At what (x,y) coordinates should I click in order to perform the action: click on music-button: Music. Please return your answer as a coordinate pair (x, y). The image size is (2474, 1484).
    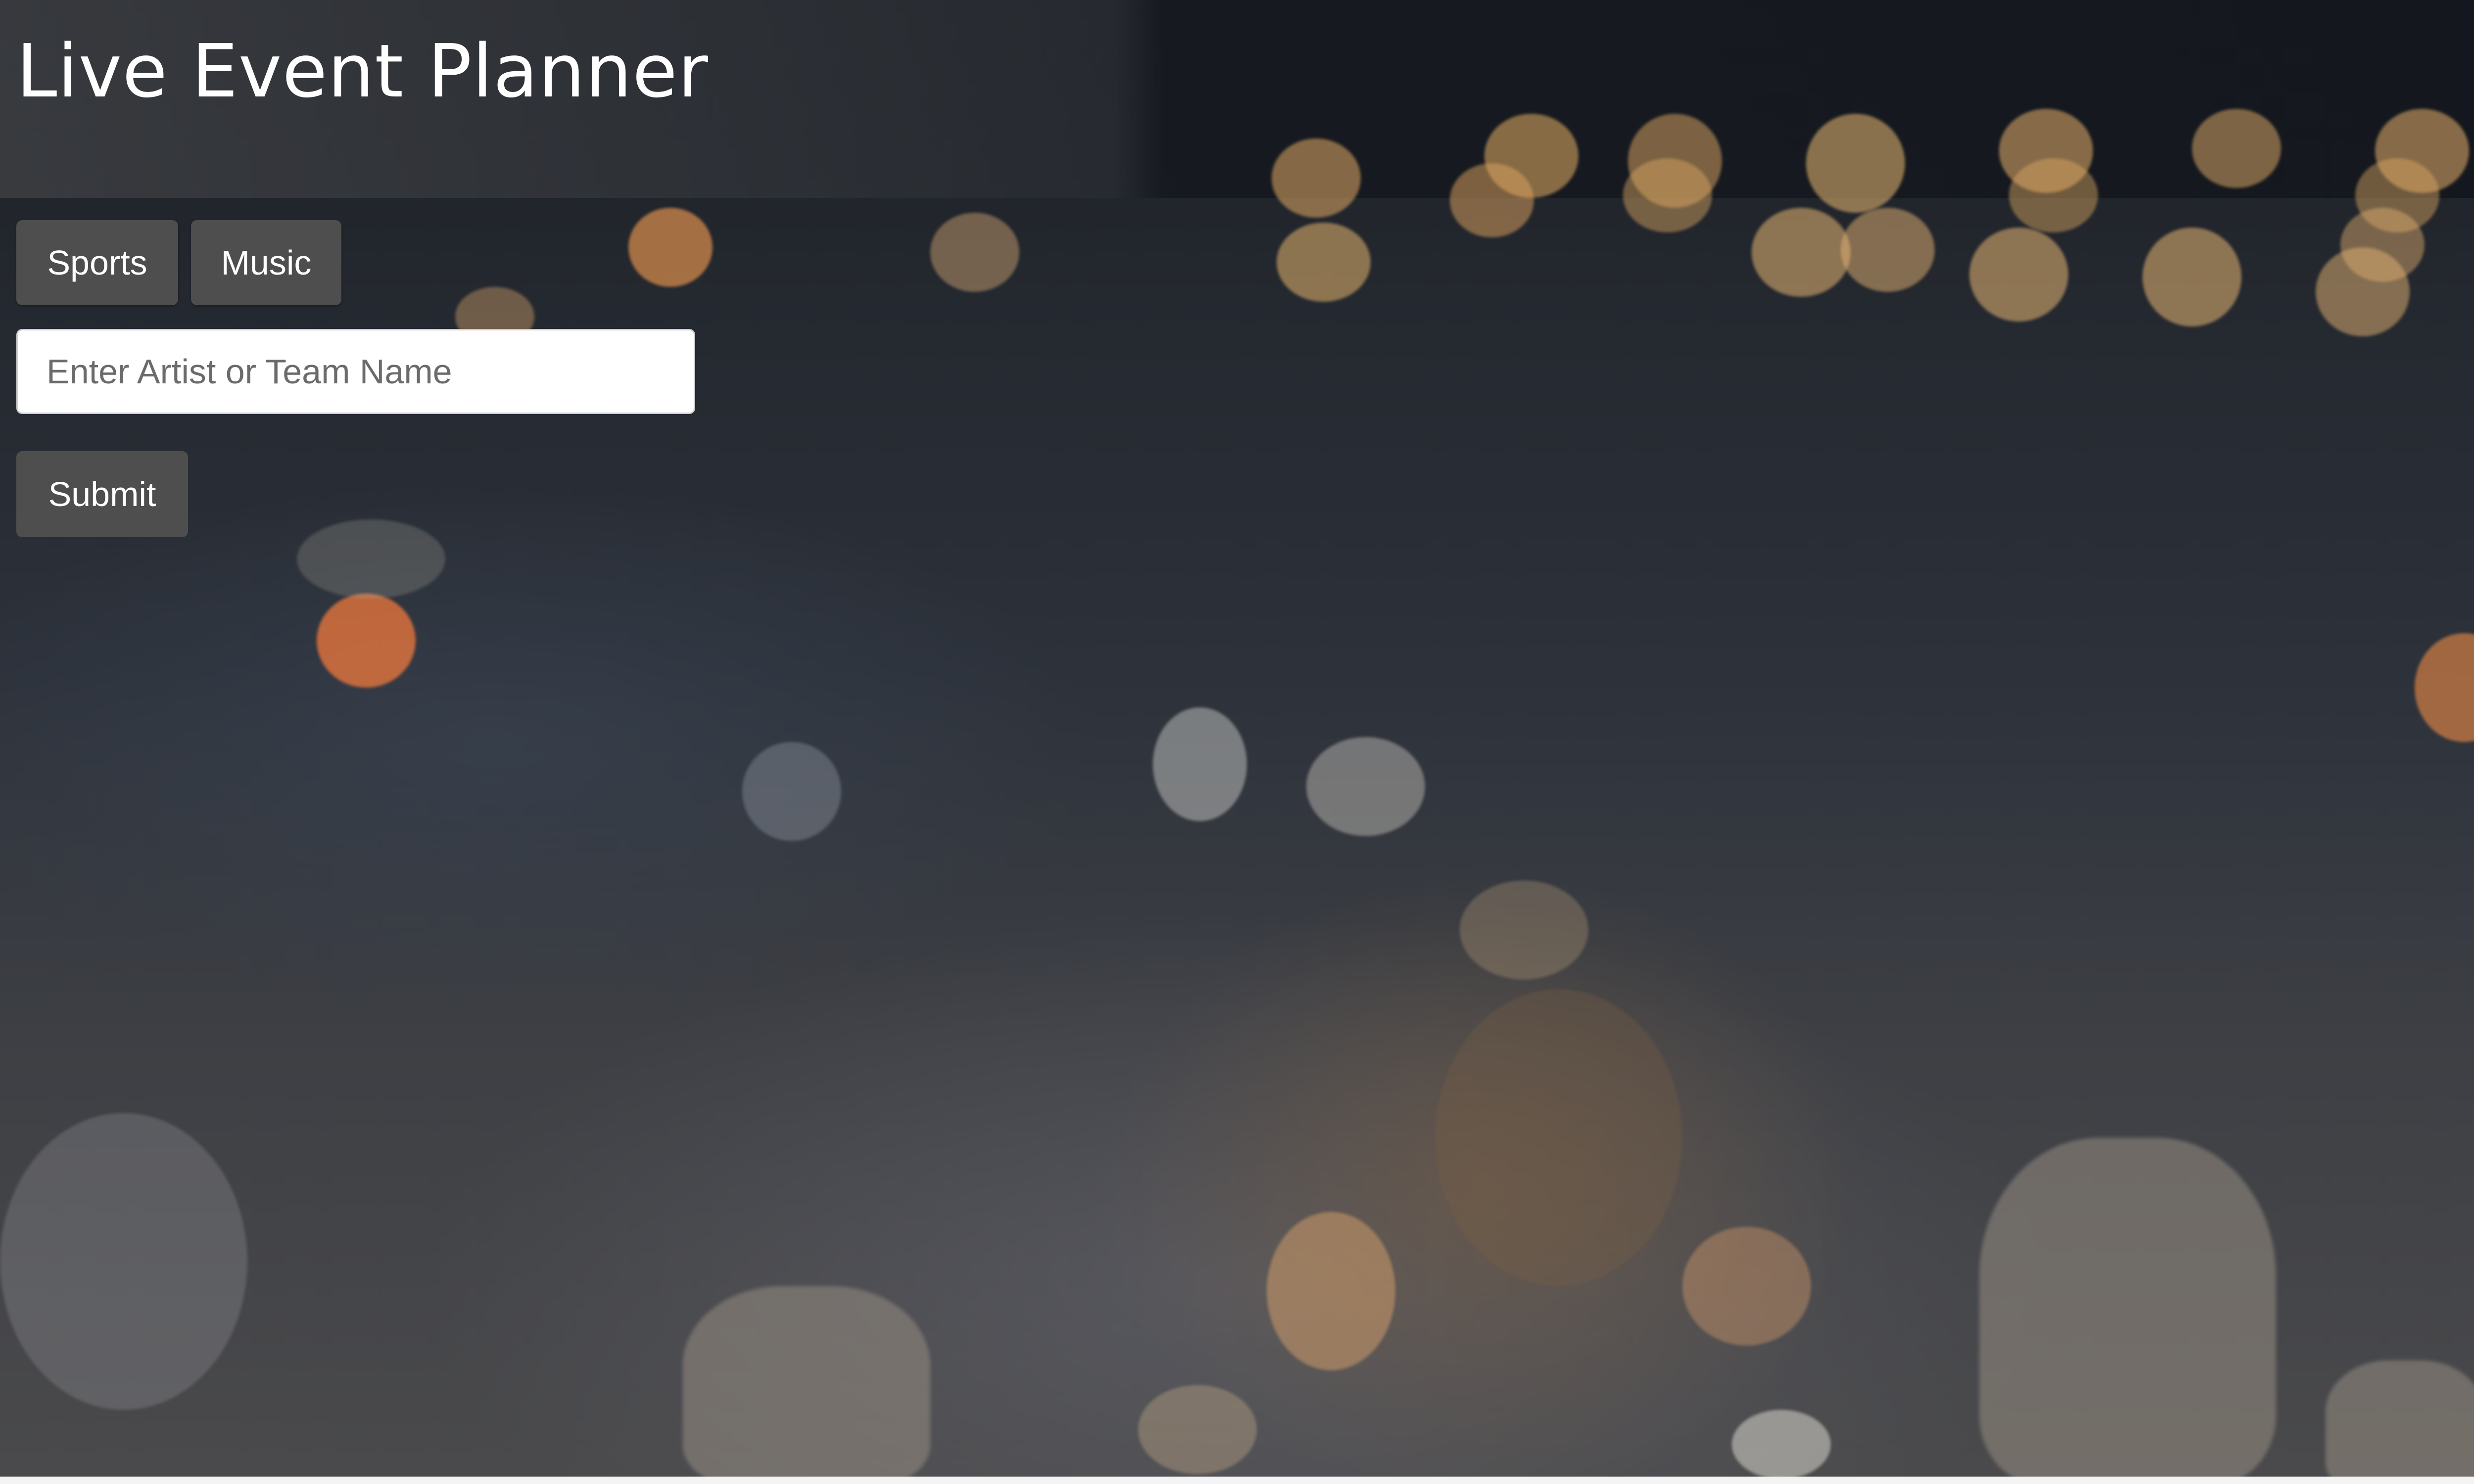
    Looking at the image, I should click on (266, 262).